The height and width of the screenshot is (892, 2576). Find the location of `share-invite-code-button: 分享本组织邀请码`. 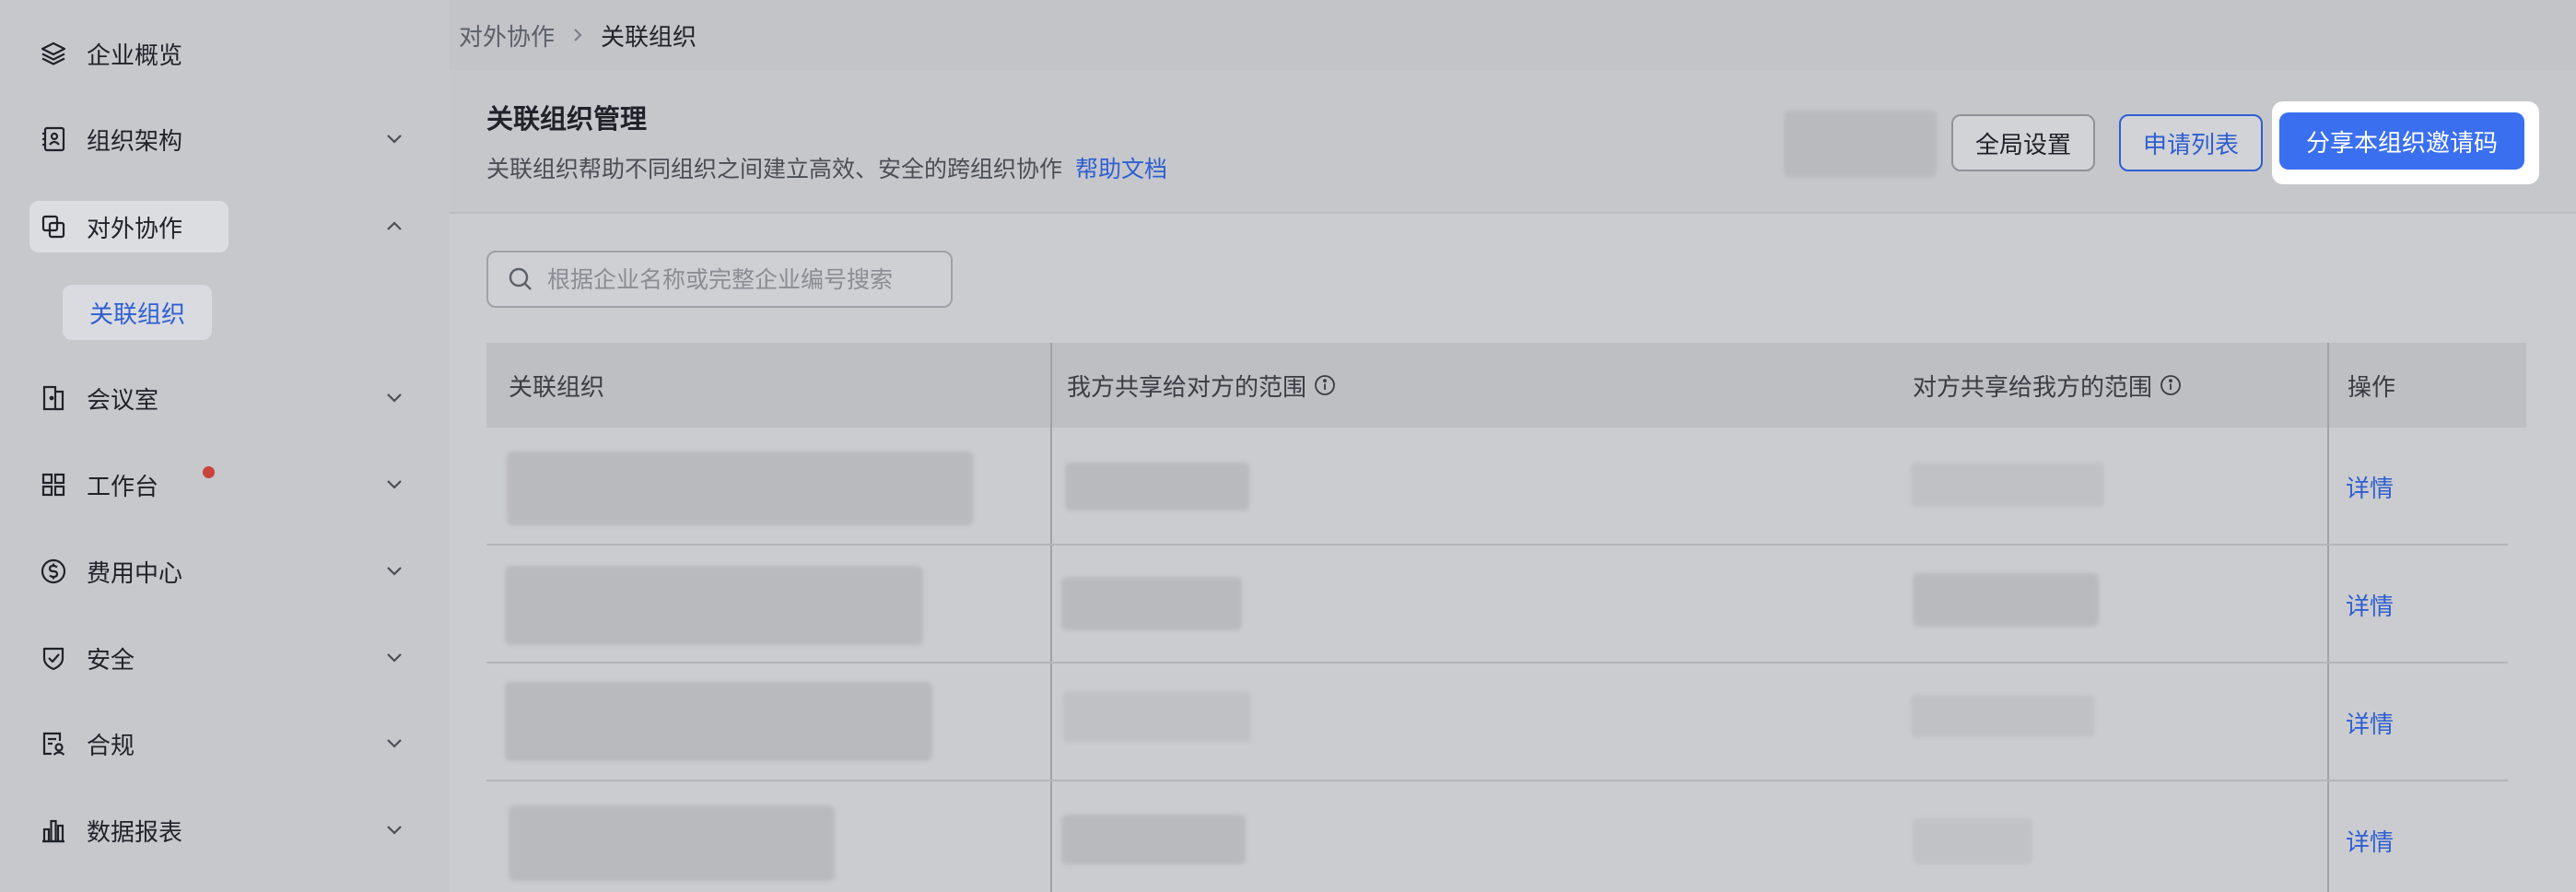

share-invite-code-button: 分享本组织邀请码 is located at coordinates (2401, 141).